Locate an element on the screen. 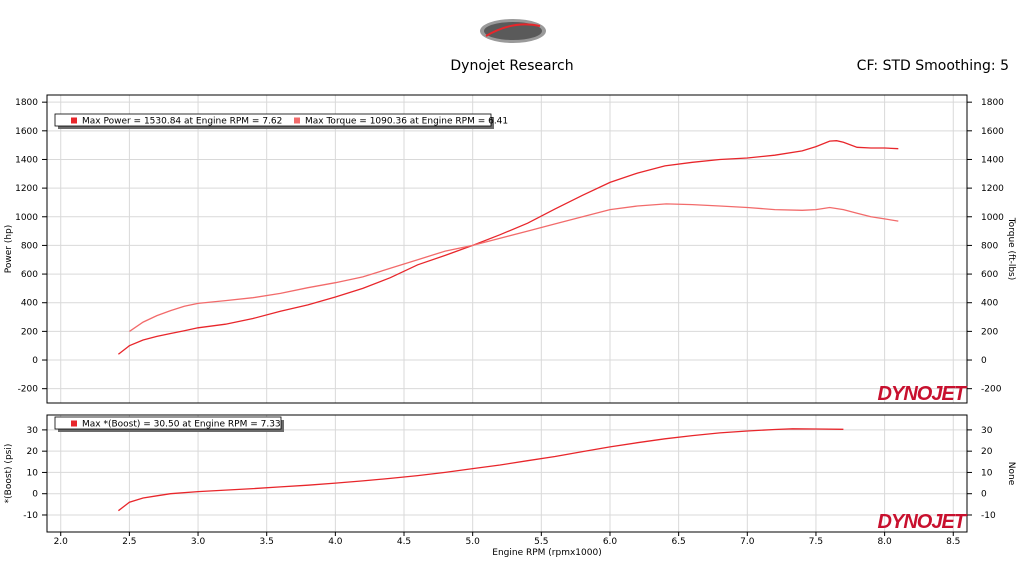 The width and height of the screenshot is (1024, 576). y-right-tick-label: 800 is located at coordinates (989, 246).